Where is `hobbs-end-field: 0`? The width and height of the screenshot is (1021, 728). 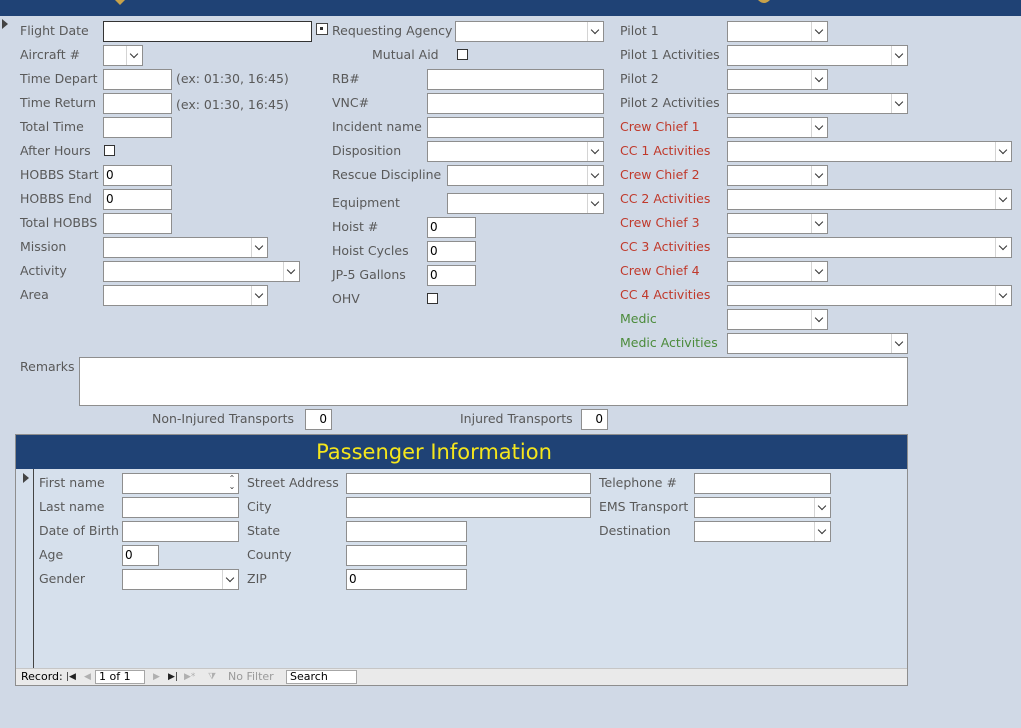 hobbs-end-field: 0 is located at coordinates (137, 199).